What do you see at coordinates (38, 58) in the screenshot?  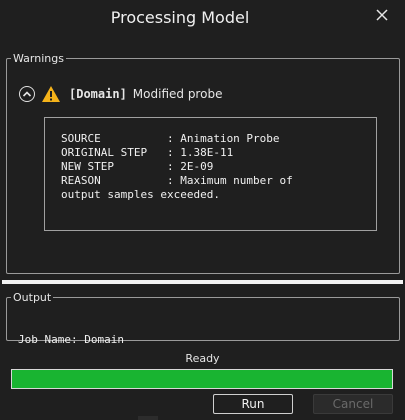 I see `warnings-legend: Warnings` at bounding box center [38, 58].